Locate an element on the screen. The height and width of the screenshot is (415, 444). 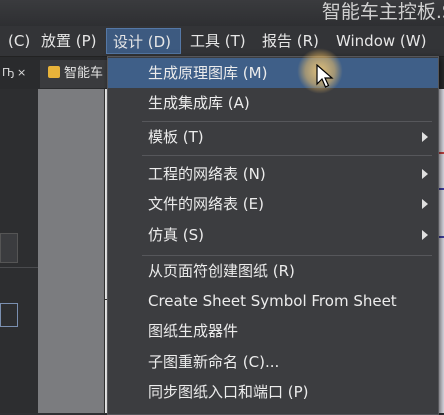
panel-field is located at coordinates (9, 315).